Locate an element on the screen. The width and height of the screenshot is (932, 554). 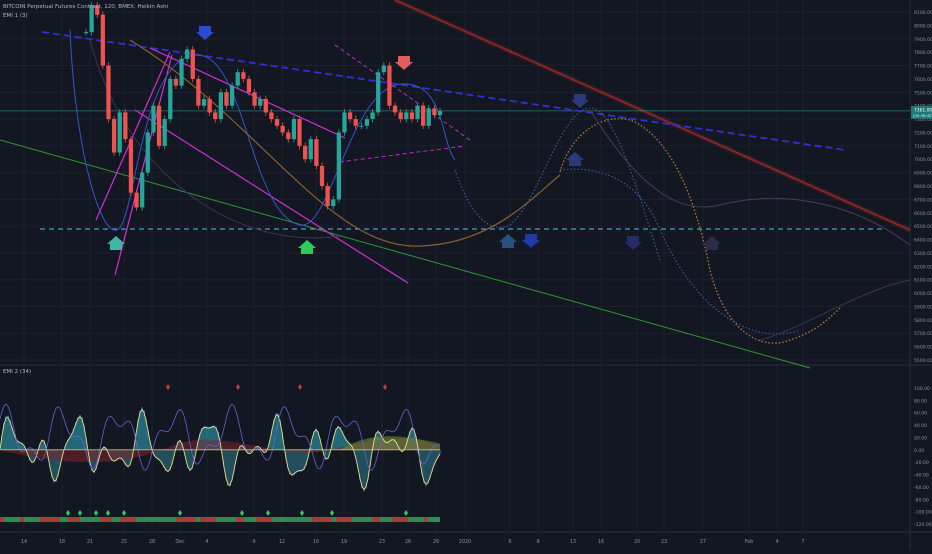
time-tick-0: 14 is located at coordinates (24, 542).